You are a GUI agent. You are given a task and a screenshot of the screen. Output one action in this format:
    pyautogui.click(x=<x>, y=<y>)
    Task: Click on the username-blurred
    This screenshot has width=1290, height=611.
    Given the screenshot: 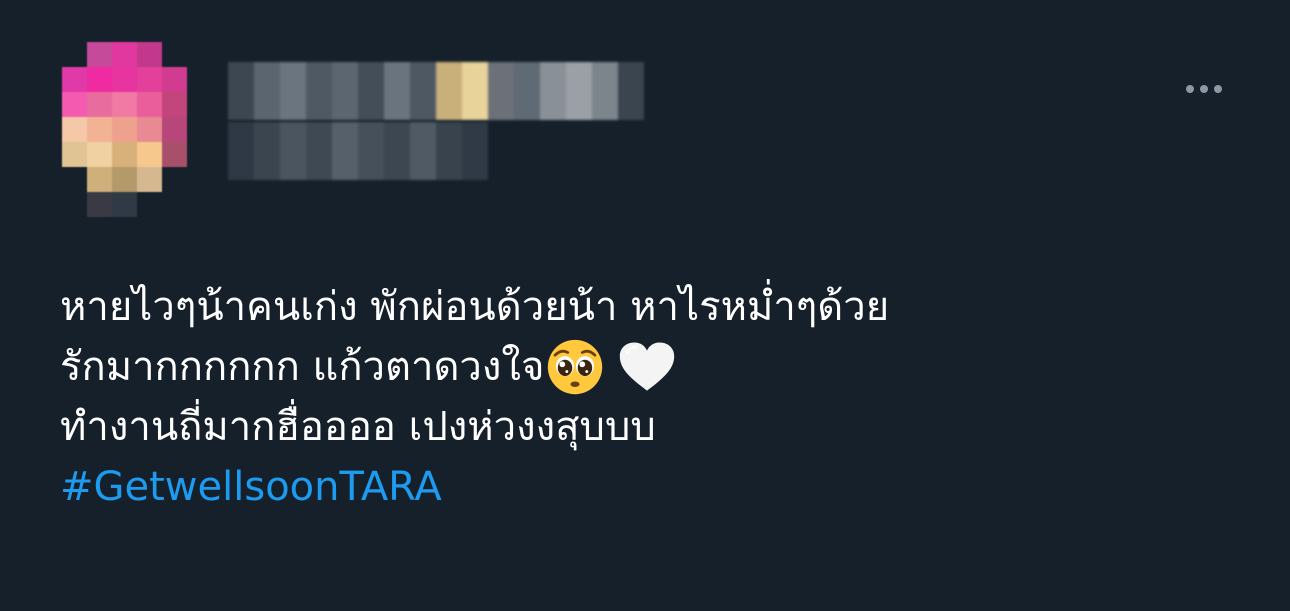 What is the action you would take?
    pyautogui.click(x=358, y=151)
    